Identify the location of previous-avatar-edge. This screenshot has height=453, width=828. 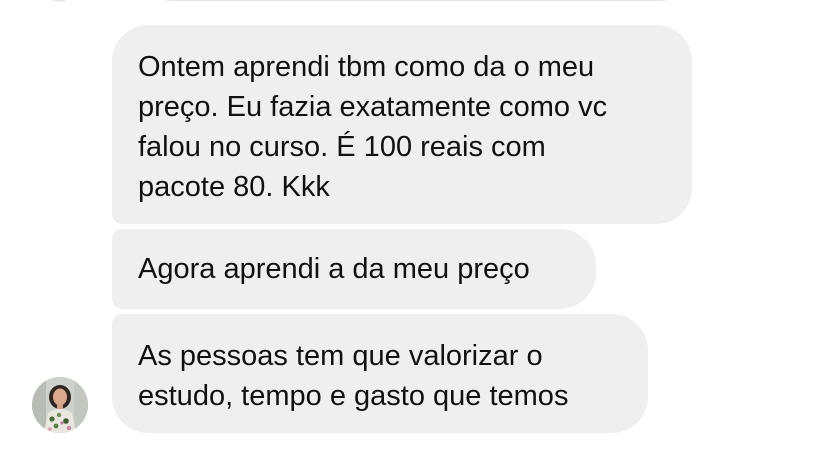
(59, 1).